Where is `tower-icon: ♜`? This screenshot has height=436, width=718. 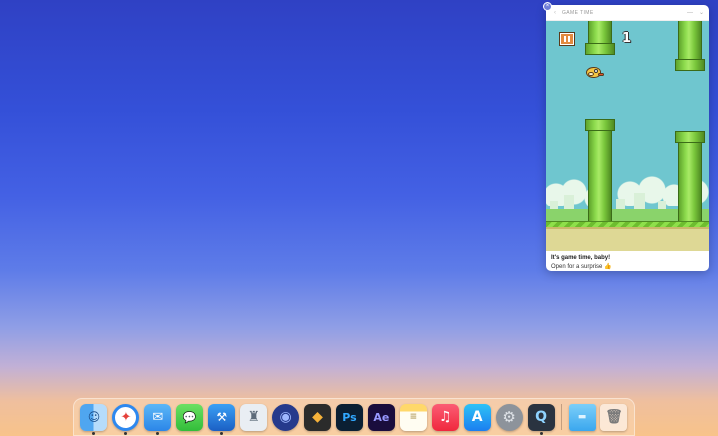
tower-icon: ♜ is located at coordinates (254, 417).